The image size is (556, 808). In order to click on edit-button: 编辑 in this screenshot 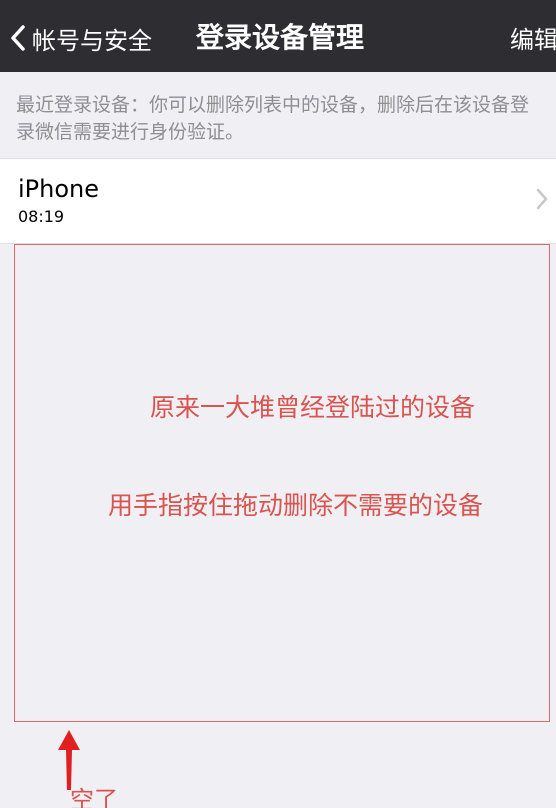, I will do `click(533, 40)`.